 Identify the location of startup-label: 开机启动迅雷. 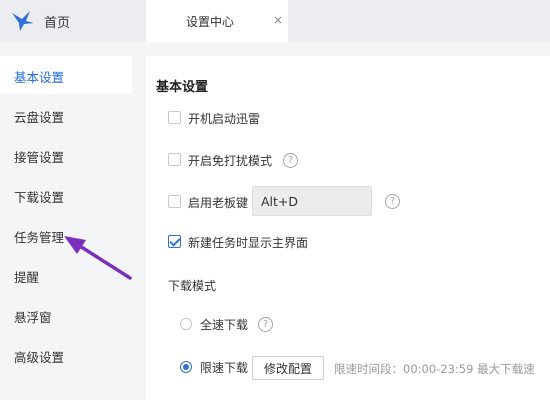
(224, 119).